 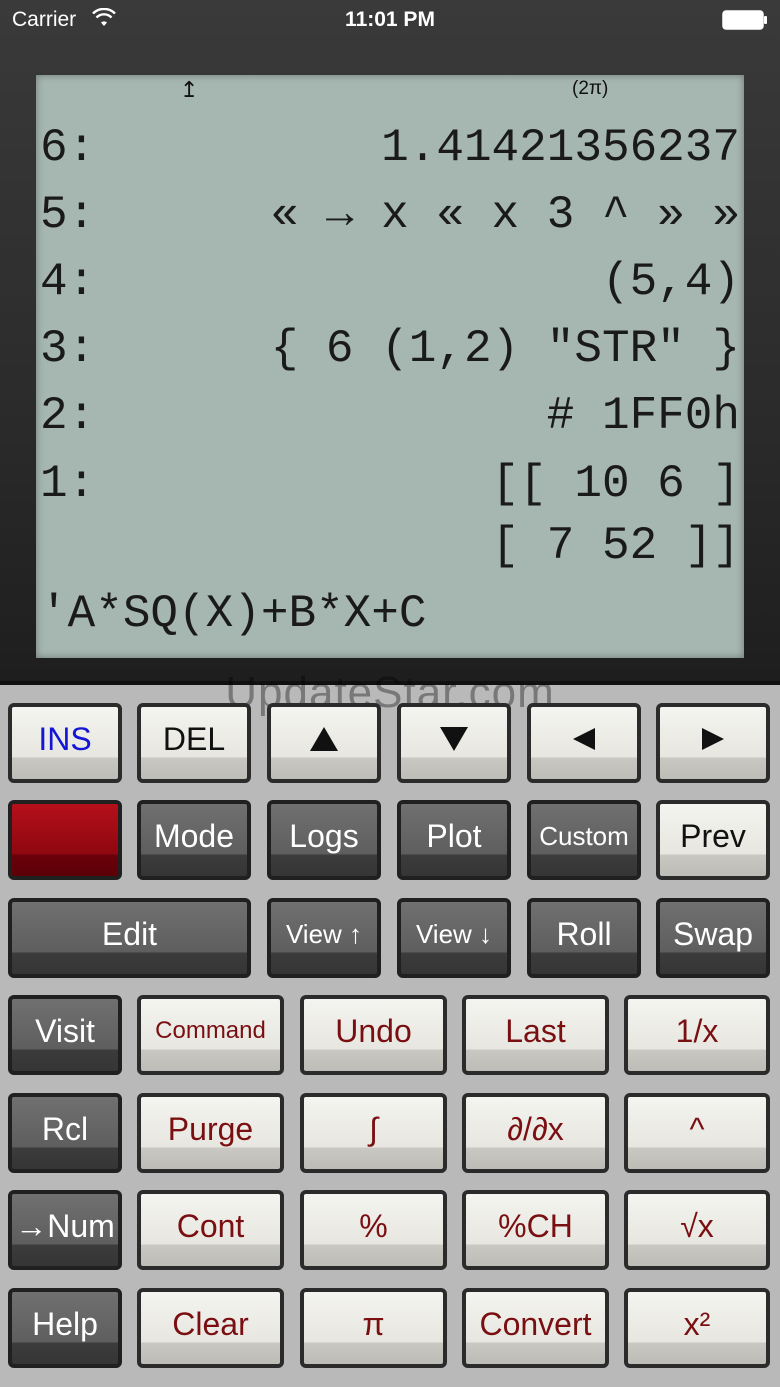 I want to click on stack-row: [ 7 52 ]], so click(x=390, y=546).